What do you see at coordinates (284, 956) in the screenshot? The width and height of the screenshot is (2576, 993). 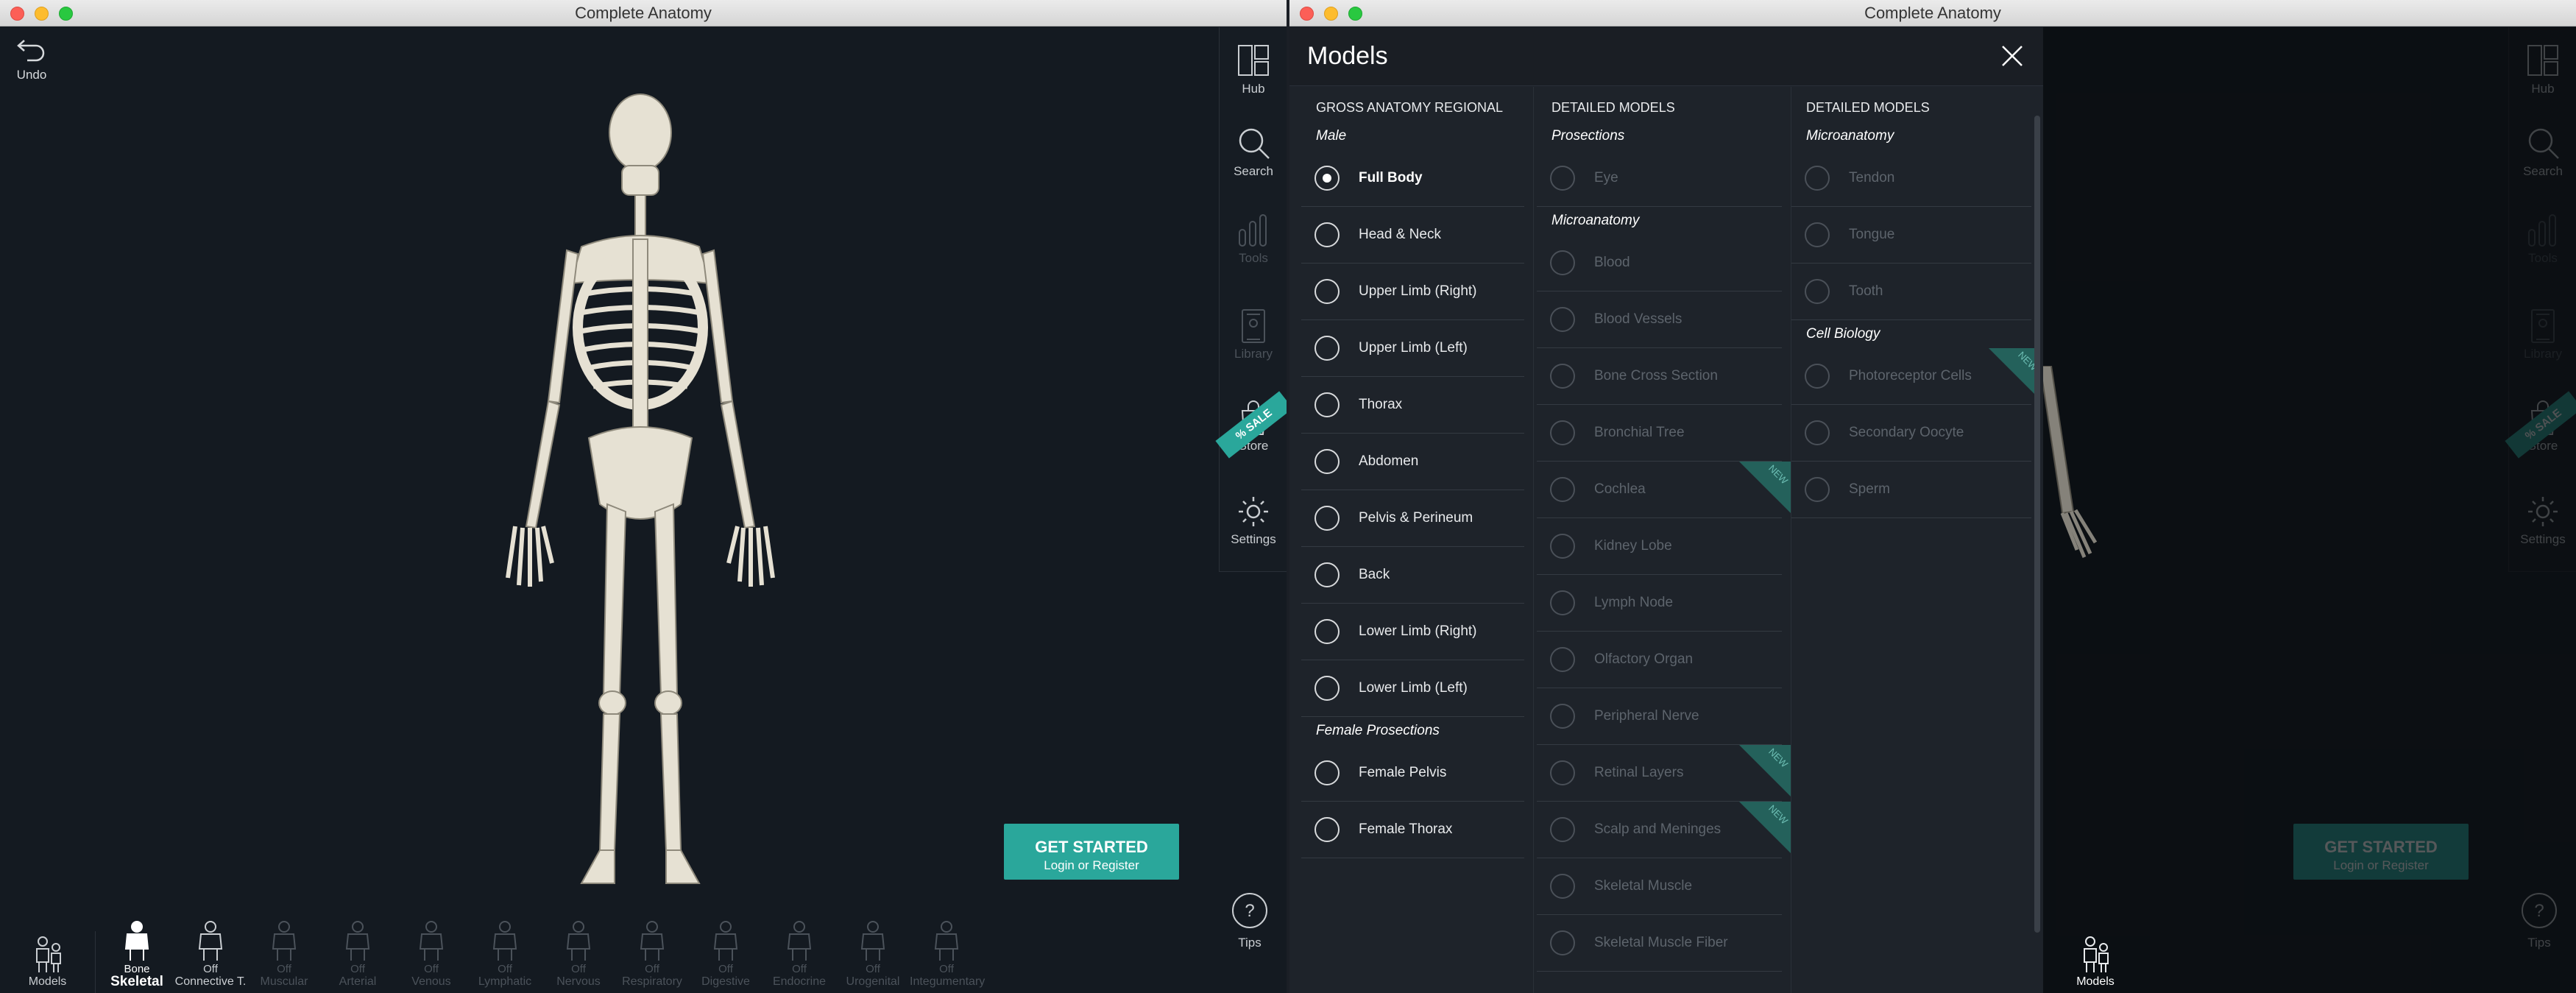 I see `system-toggle-muscular: Off Muscular` at bounding box center [284, 956].